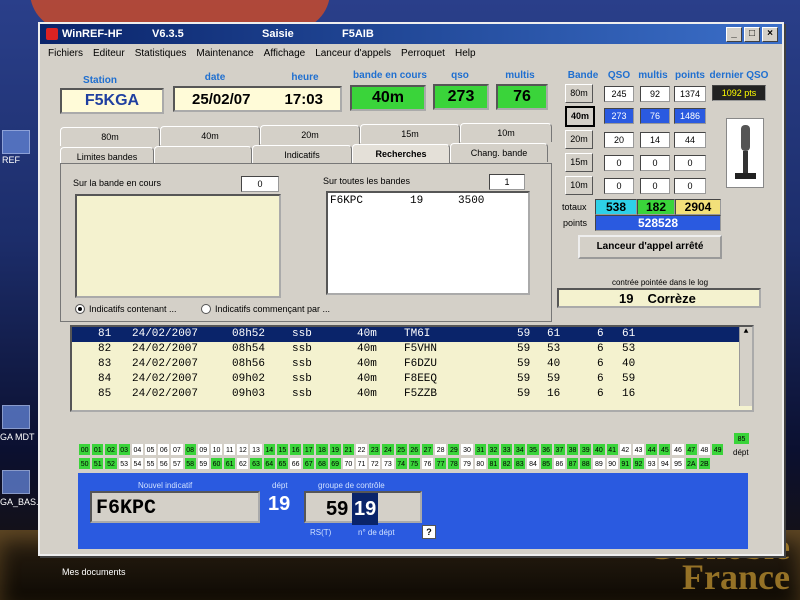 This screenshot has width=800, height=600. I want to click on dept-pointed-num: 19, so click(626, 298).